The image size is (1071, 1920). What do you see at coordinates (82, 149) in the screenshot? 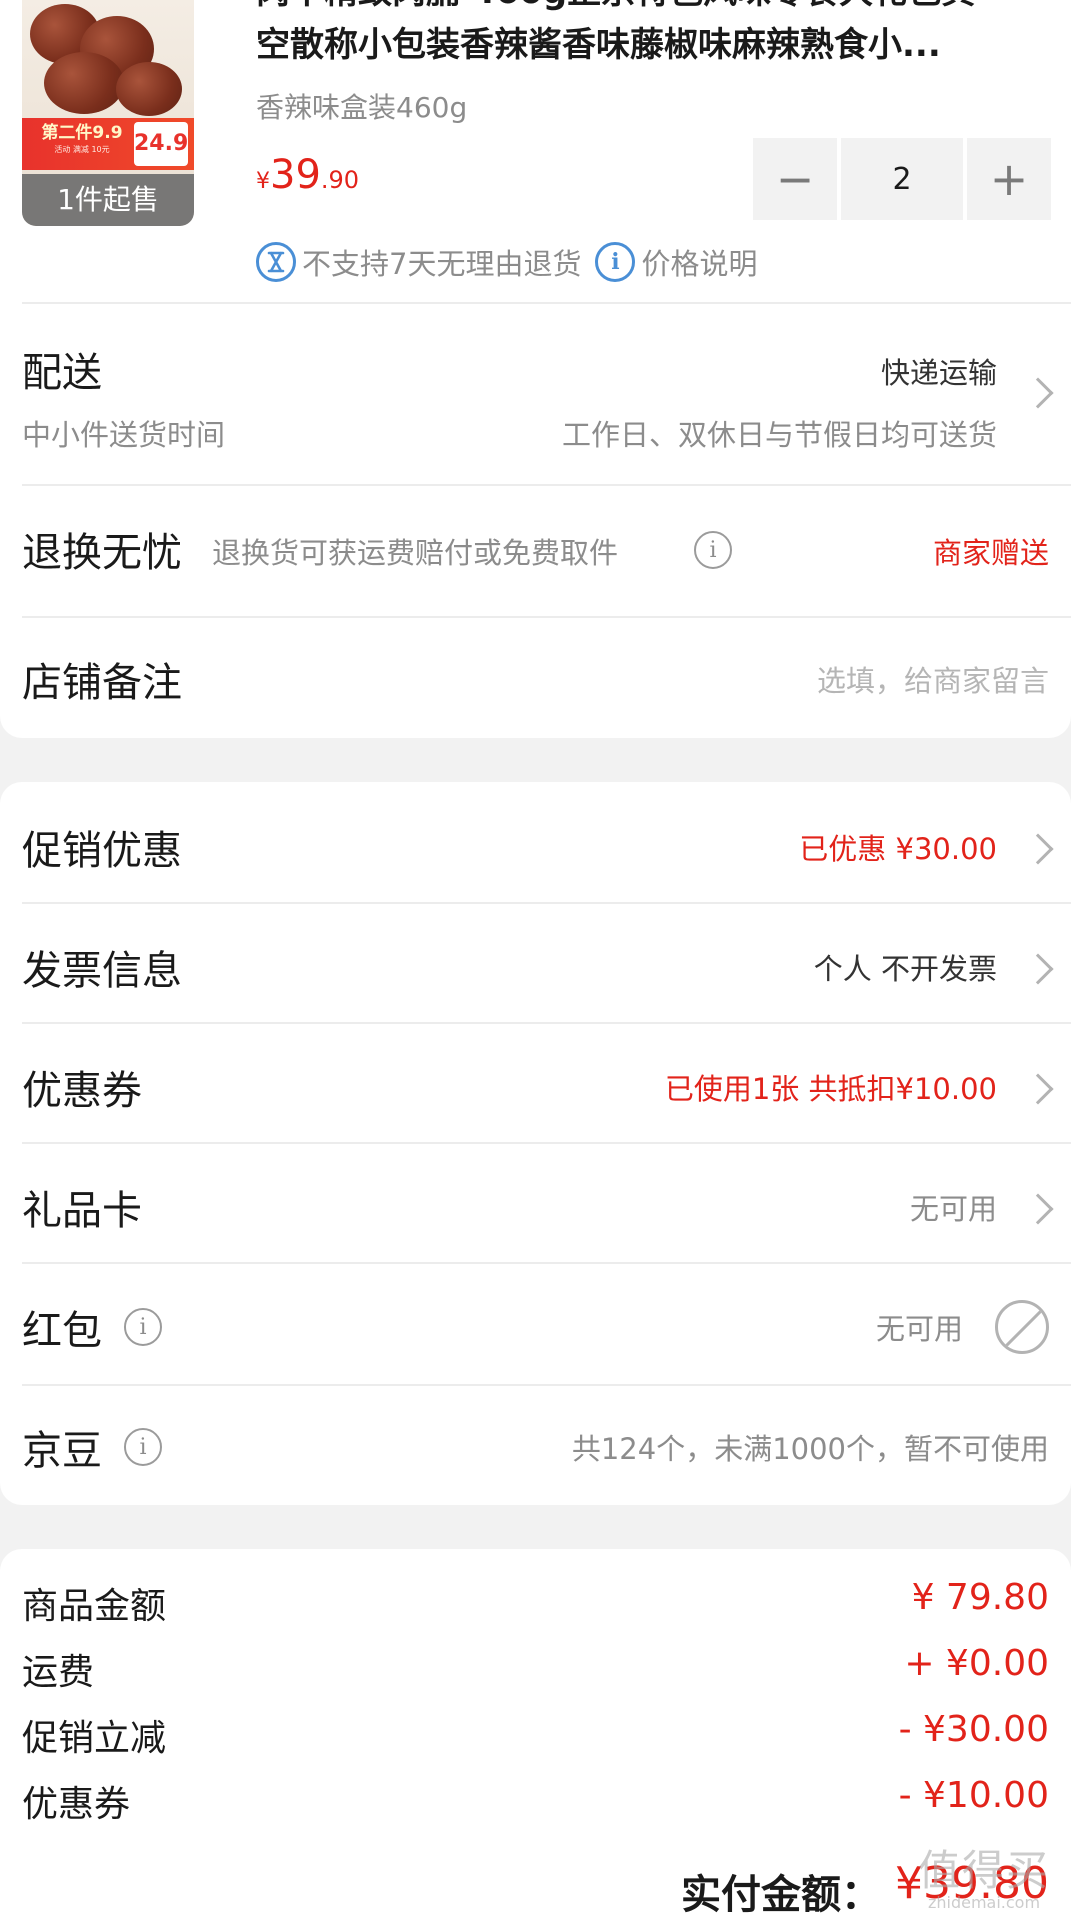
I see `image-promo-sub: 活动 满减 10元` at bounding box center [82, 149].